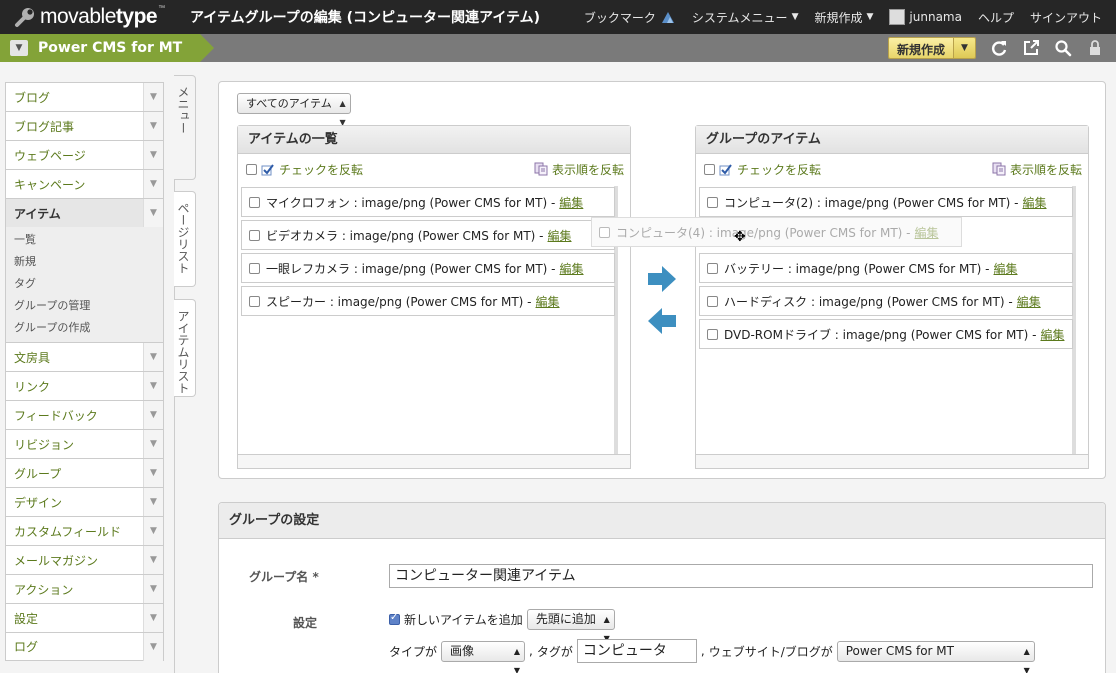 Image resolution: width=1116 pixels, height=673 pixels. I want to click on arrow-right-icon, so click(662, 279).